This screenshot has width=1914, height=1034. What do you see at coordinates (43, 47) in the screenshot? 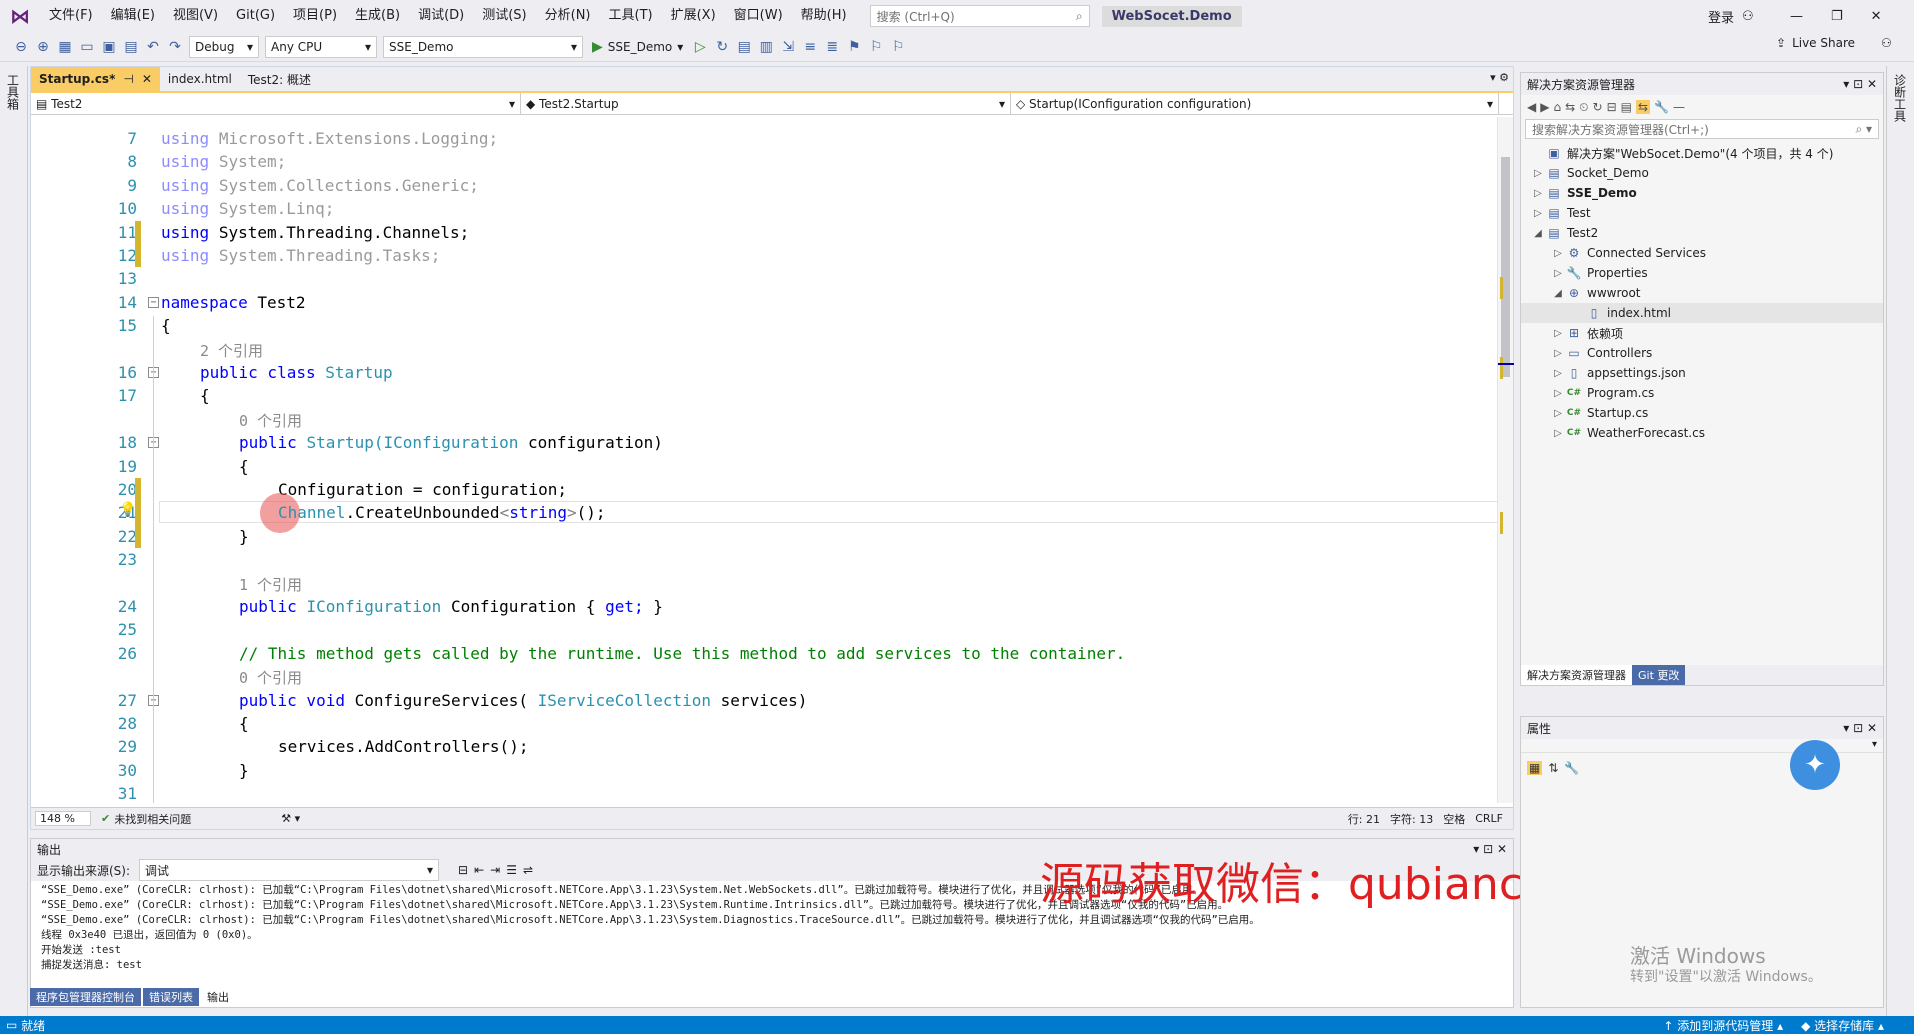
I see `forward-icon: ⊕` at bounding box center [43, 47].